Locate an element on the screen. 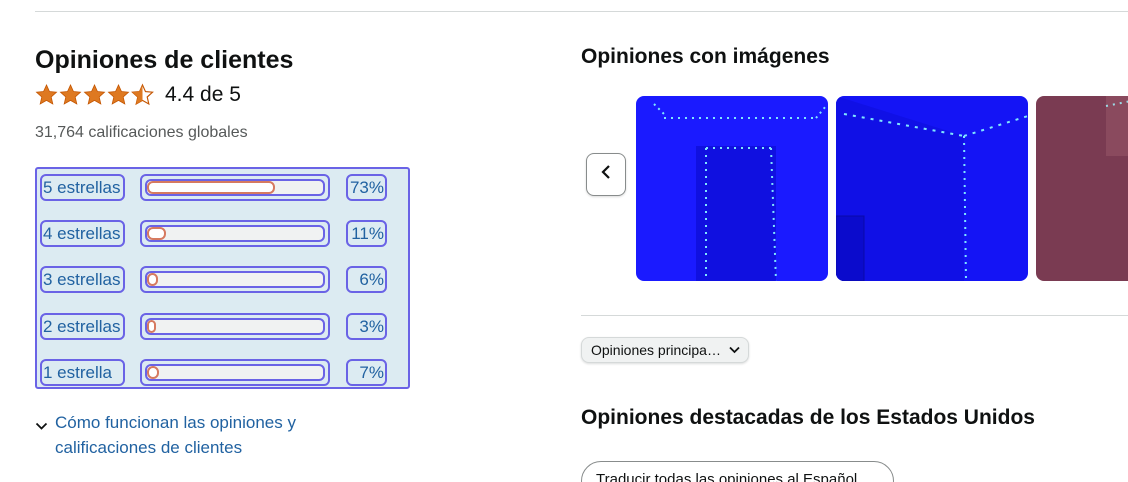  histogram-row: 1 estrella 7% is located at coordinates (213, 372).